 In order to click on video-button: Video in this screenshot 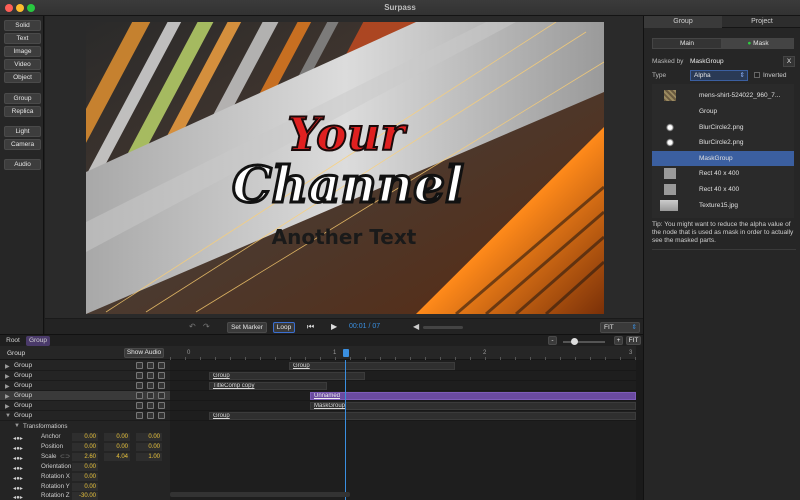, I will do `click(22, 64)`.